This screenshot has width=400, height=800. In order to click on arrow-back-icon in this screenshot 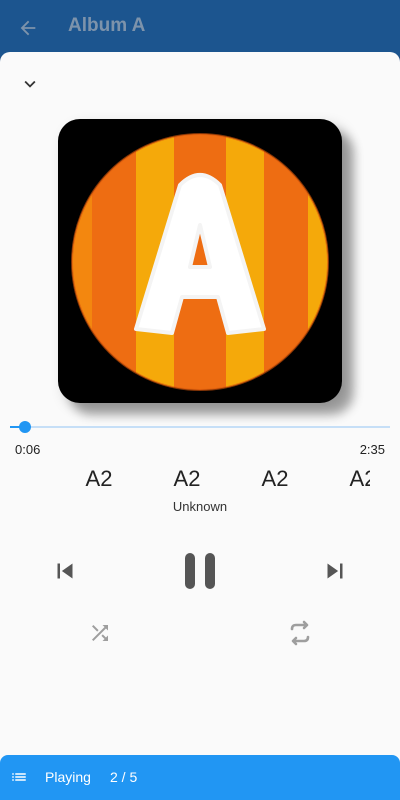, I will do `click(28, 28)`.